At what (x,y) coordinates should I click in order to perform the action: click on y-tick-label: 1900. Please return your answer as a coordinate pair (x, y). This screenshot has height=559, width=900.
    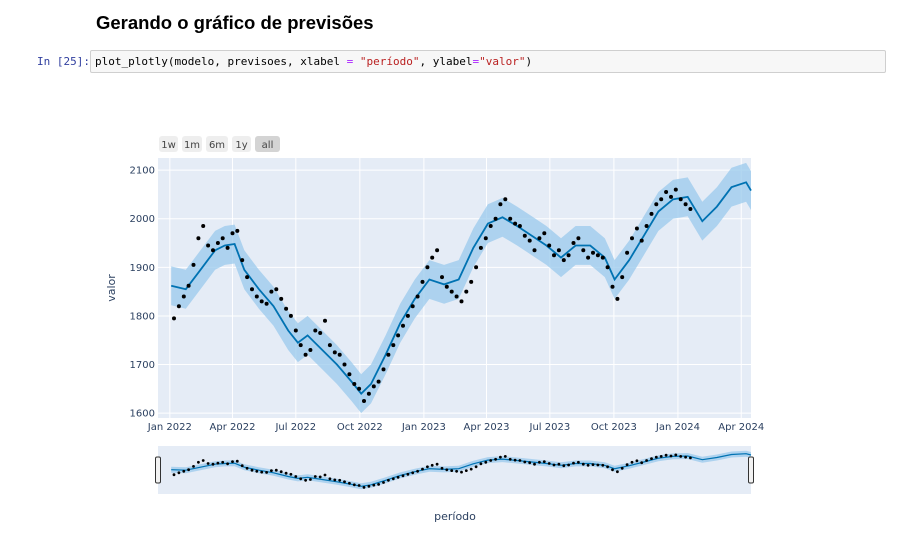
    Looking at the image, I should click on (142, 268).